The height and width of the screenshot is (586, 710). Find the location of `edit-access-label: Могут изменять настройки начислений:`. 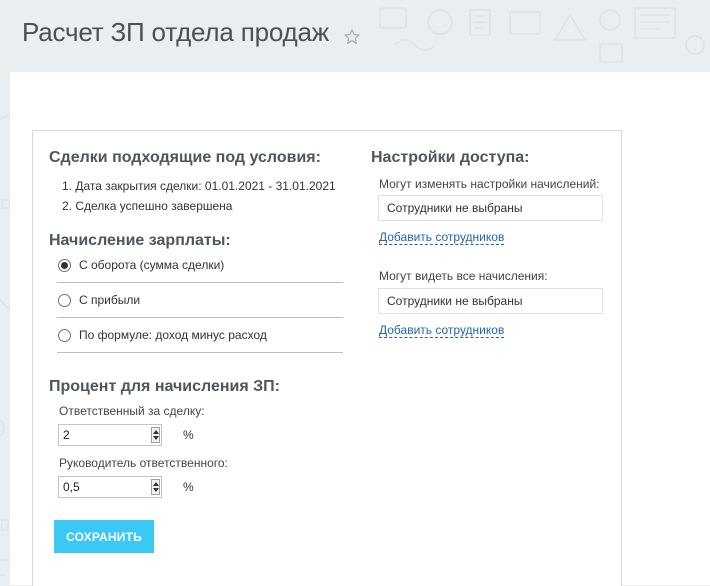

edit-access-label: Могут изменять настройки начислений: is located at coordinates (489, 184).